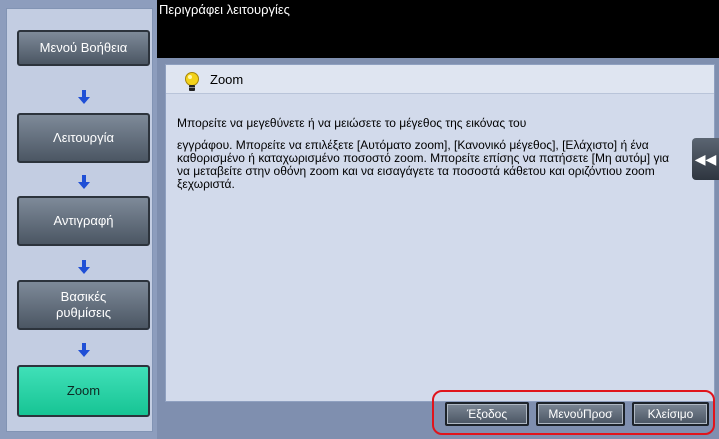 Image resolution: width=719 pixels, height=439 pixels. Describe the element at coordinates (438, 29) in the screenshot. I see `header: Περιγράφει λειτουργίες` at that location.